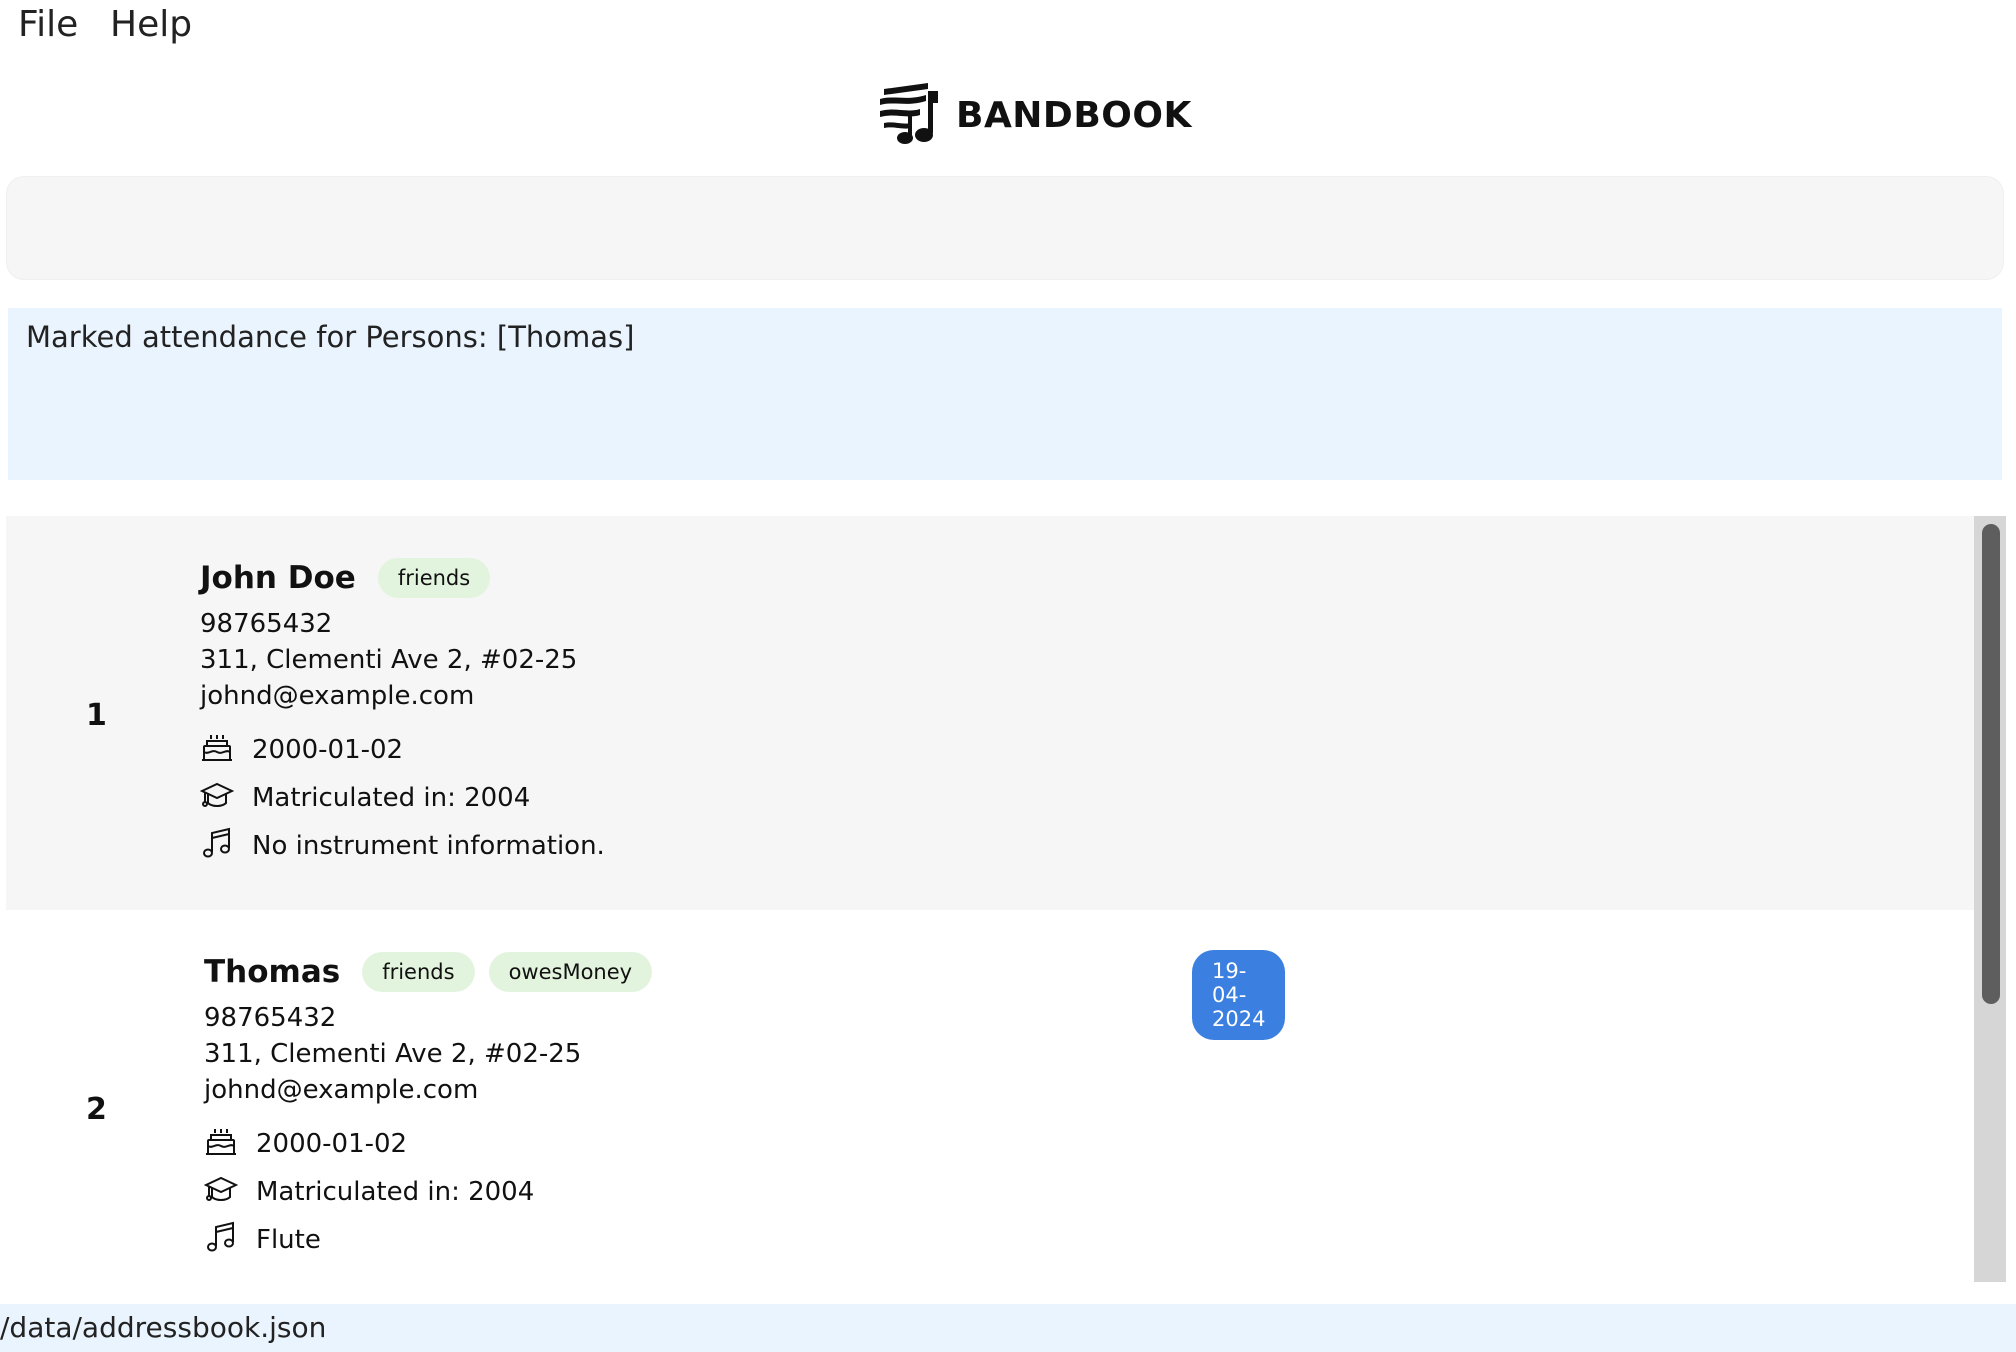 The image size is (2016, 1352). I want to click on save-file-path: /data/addressbook.json, so click(163, 1327).